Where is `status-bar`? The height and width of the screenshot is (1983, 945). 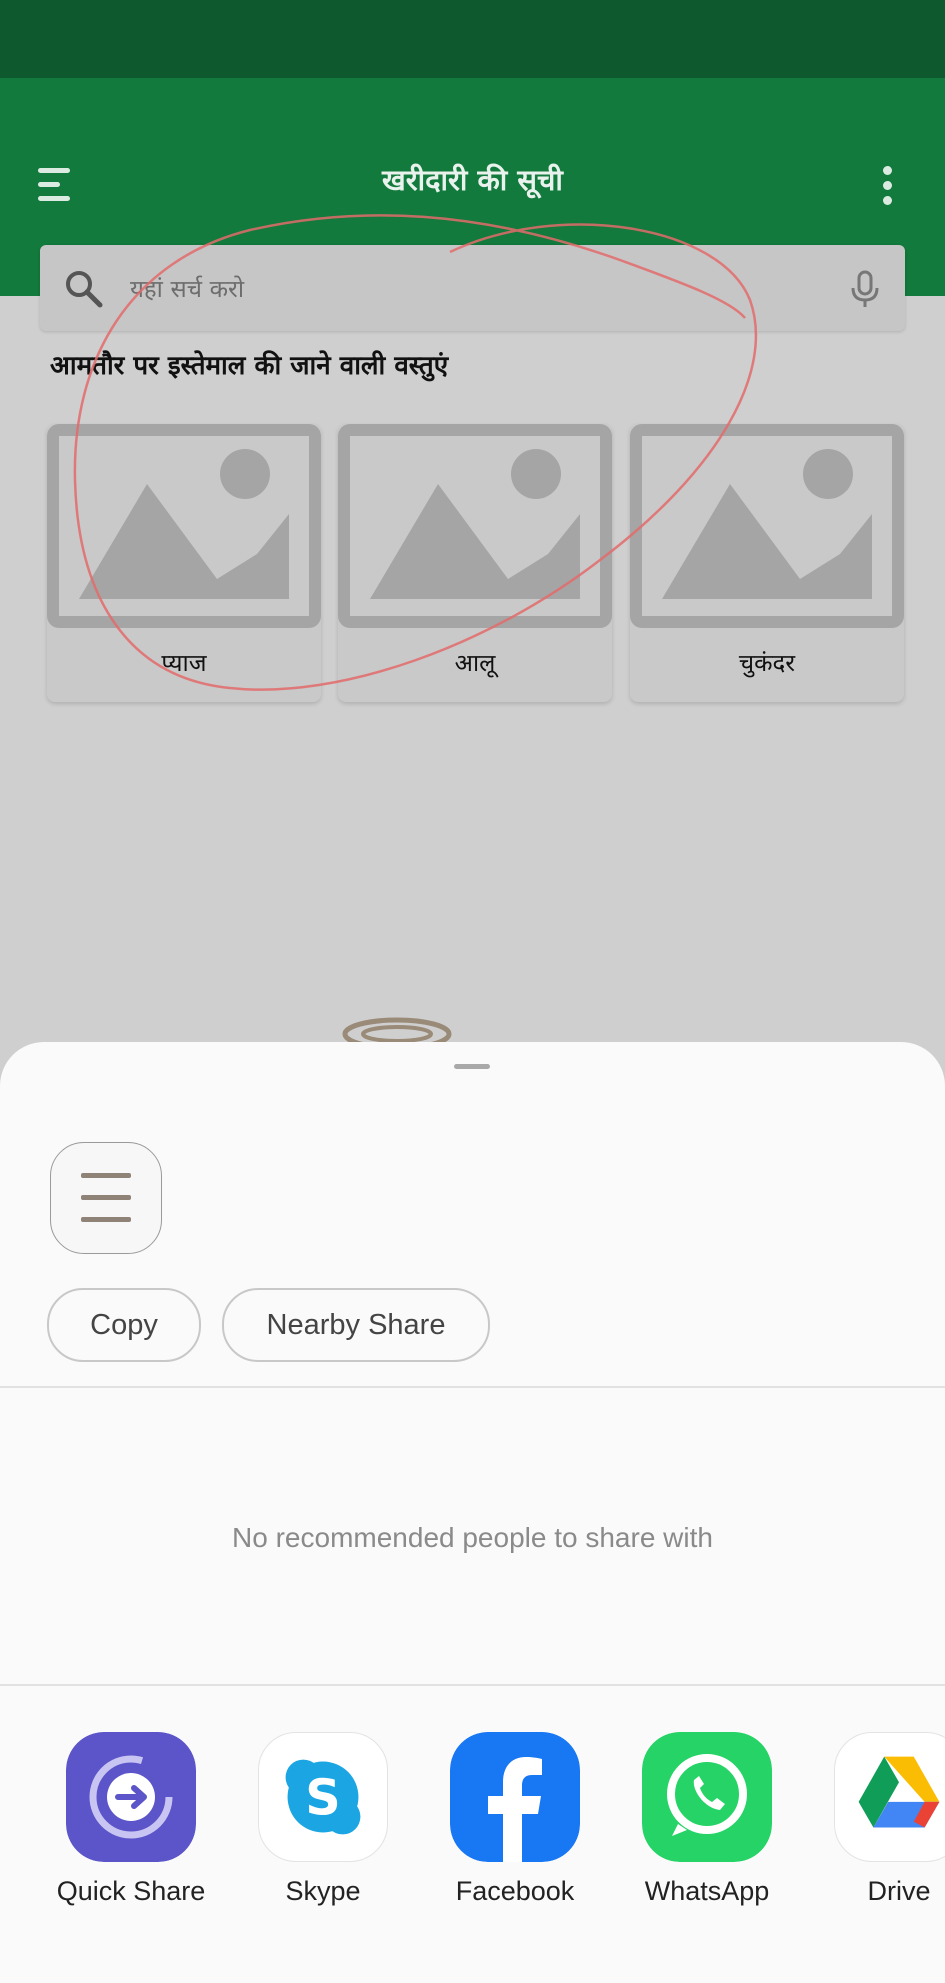
status-bar is located at coordinates (472, 39).